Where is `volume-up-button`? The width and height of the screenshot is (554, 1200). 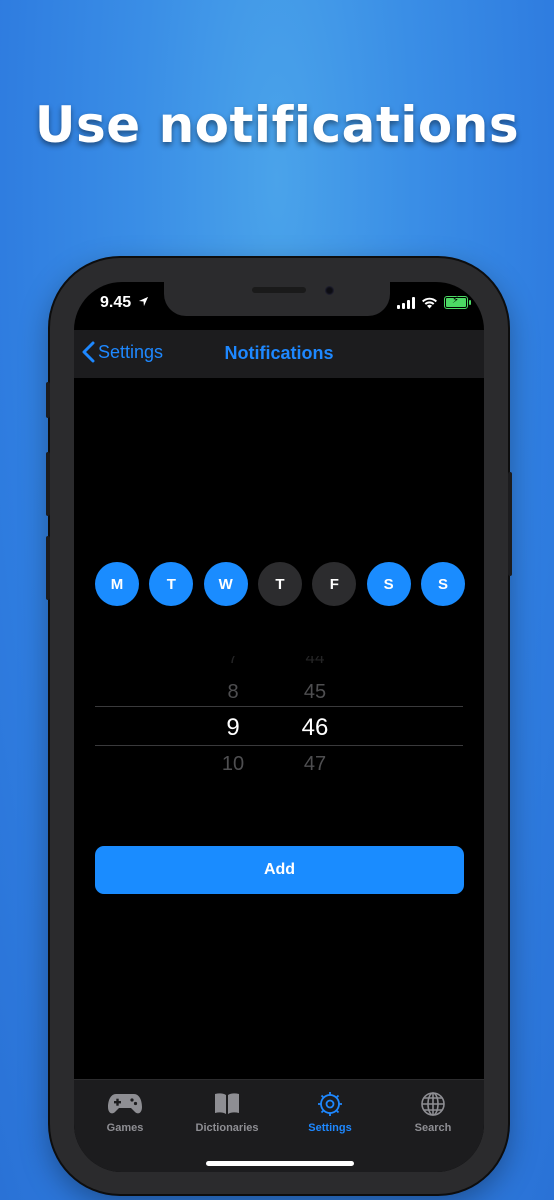 volume-up-button is located at coordinates (48, 484).